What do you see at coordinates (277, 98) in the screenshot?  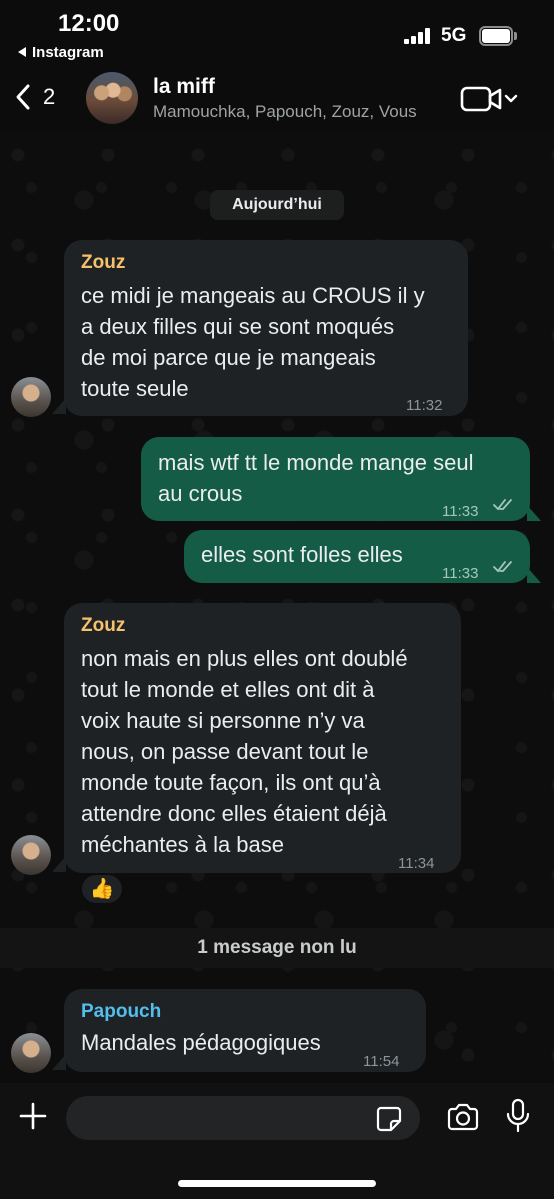 I see `chat-header: 2 la miff Mamouchka, Papouch, Zouz, Vous` at bounding box center [277, 98].